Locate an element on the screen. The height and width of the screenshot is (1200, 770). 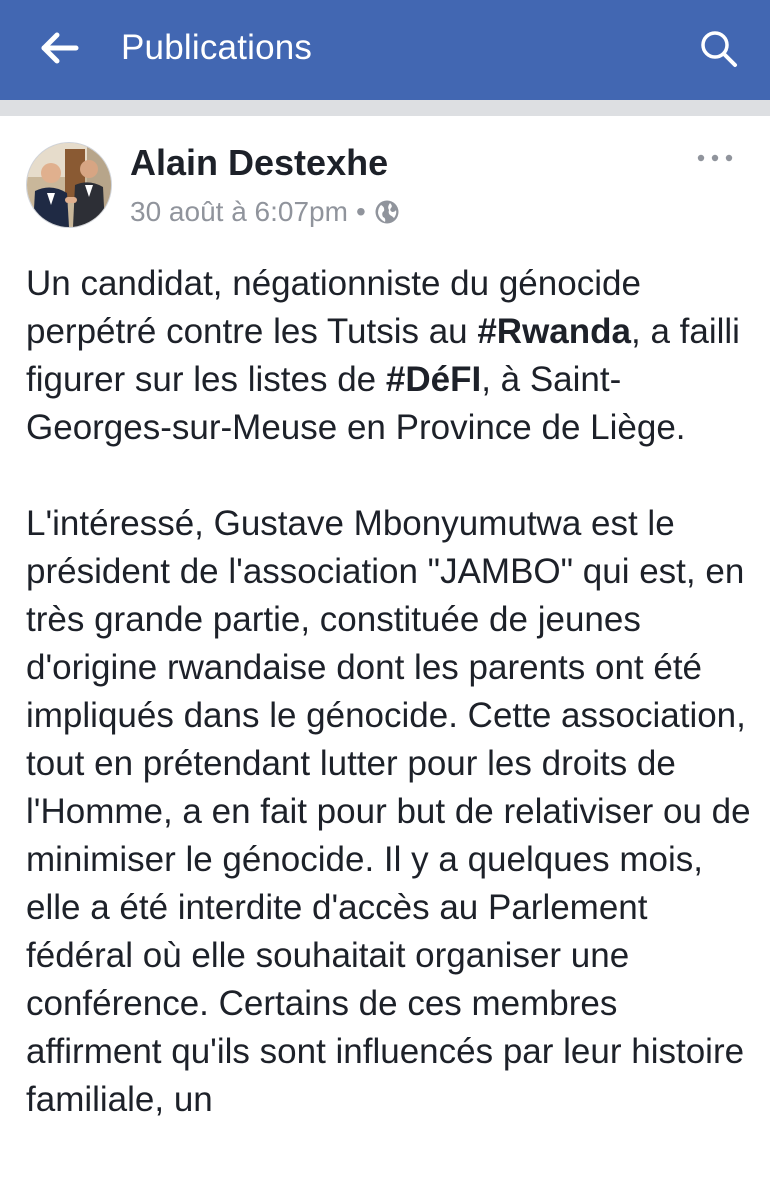
app-bar: Publications is located at coordinates (385, 50).